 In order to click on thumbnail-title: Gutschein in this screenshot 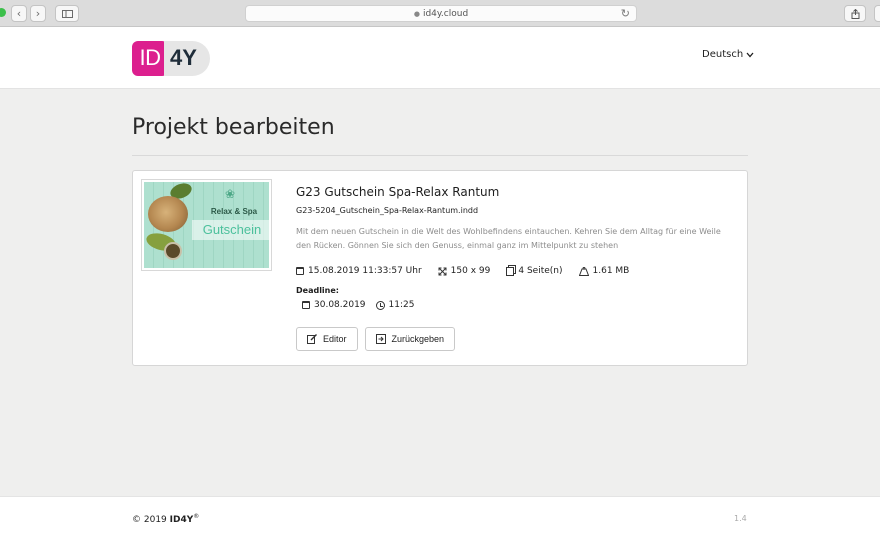, I will do `click(232, 229)`.